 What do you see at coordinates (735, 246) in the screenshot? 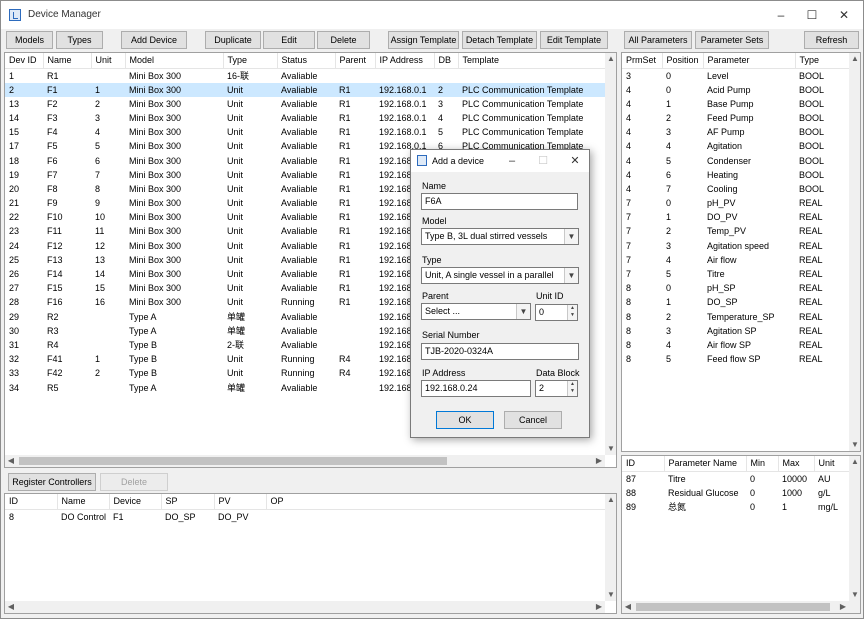
I see `parameter-row: 7 3 Agitation speed REAL` at bounding box center [735, 246].